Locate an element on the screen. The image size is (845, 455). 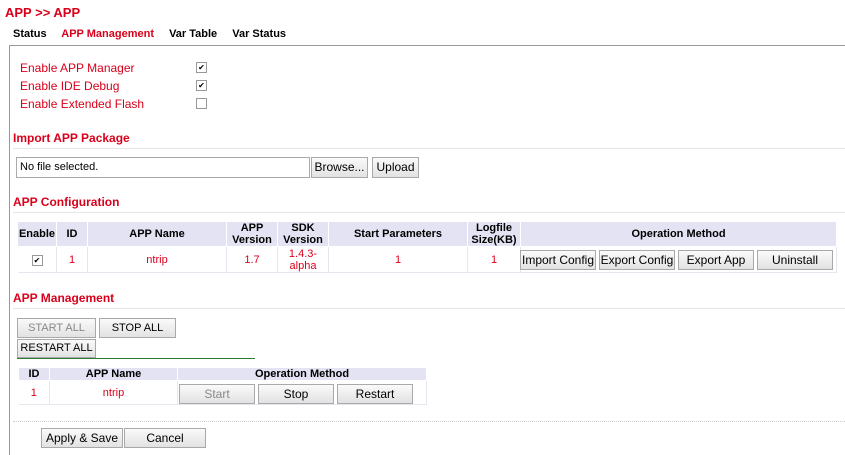
enable-ide-debug-label: Enable IDE Debug is located at coordinates (70, 86).